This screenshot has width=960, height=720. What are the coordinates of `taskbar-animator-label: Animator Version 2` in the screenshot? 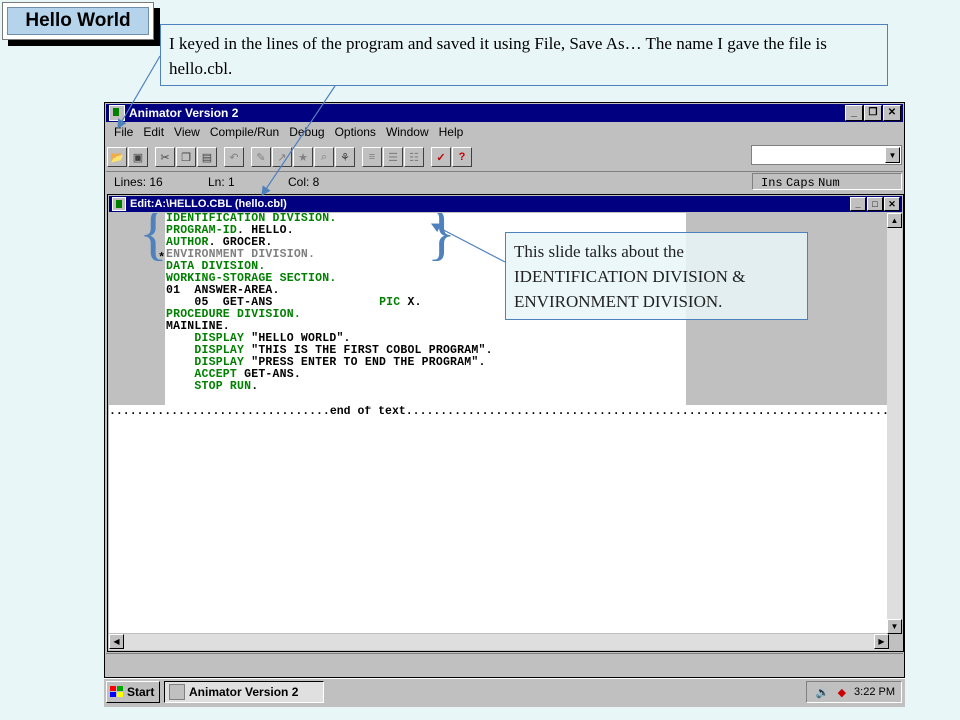 It's located at (244, 692).